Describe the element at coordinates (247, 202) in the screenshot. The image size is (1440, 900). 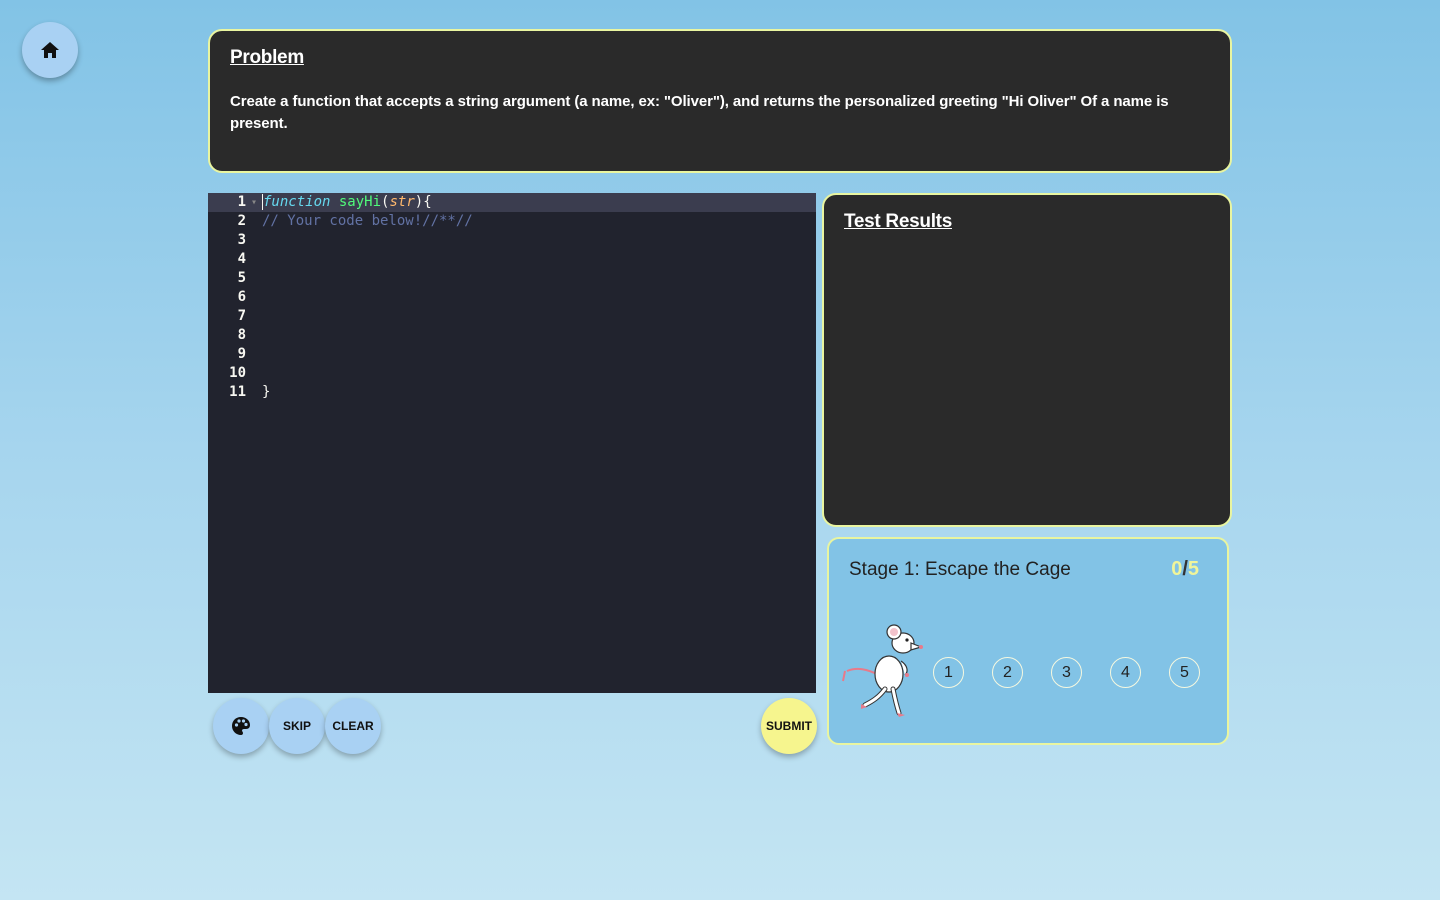
I see `line-number: 1 ▾` at that location.